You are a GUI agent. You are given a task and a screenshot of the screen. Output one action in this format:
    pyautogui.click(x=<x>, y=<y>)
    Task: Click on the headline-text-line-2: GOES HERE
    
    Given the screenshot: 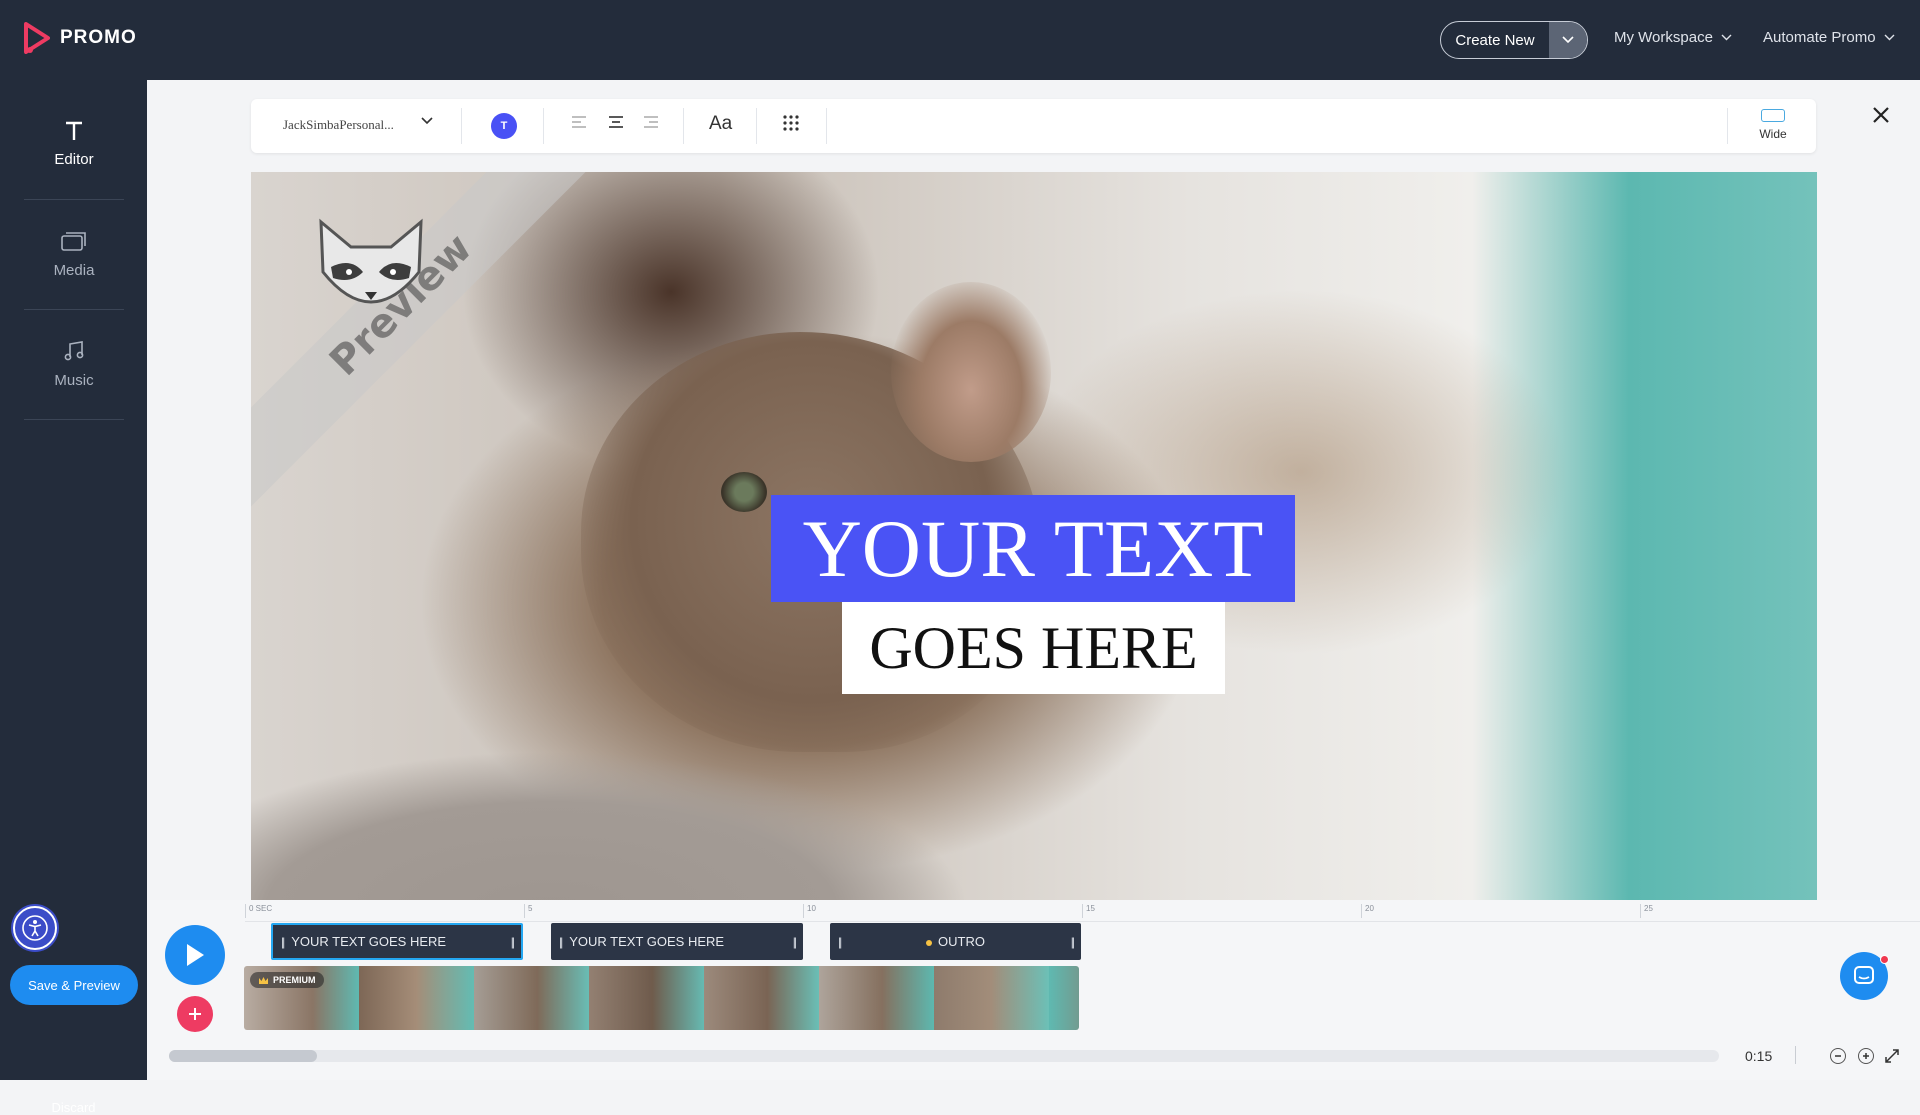 What is the action you would take?
    pyautogui.click(x=1033, y=648)
    